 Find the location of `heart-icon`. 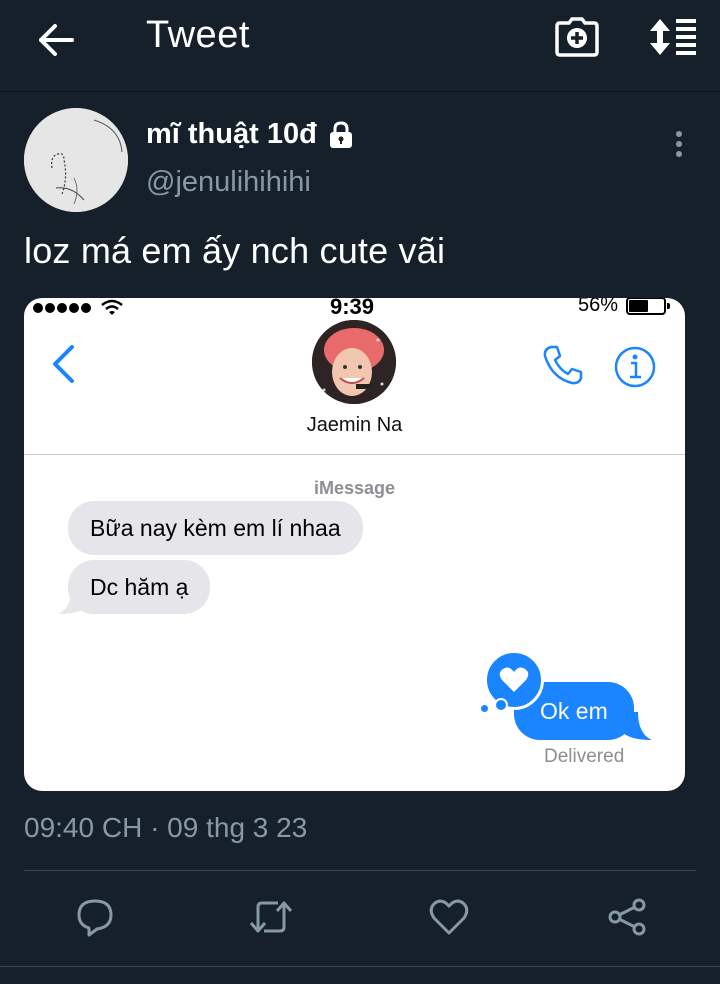

heart-icon is located at coordinates (514, 679).